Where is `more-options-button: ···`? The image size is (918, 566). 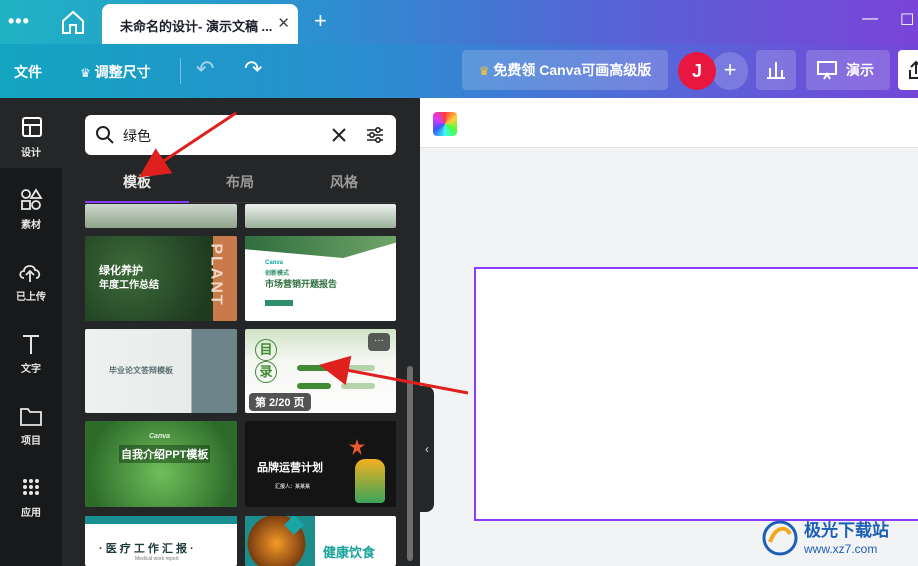 more-options-button: ··· is located at coordinates (379, 342).